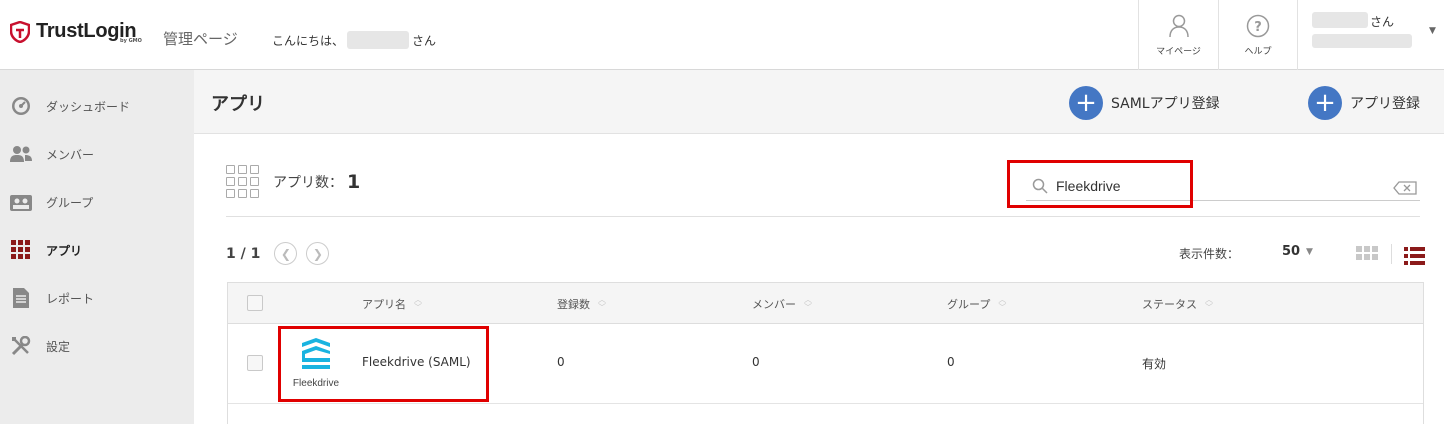  I want to click on select-all-checkbox, so click(255, 303).